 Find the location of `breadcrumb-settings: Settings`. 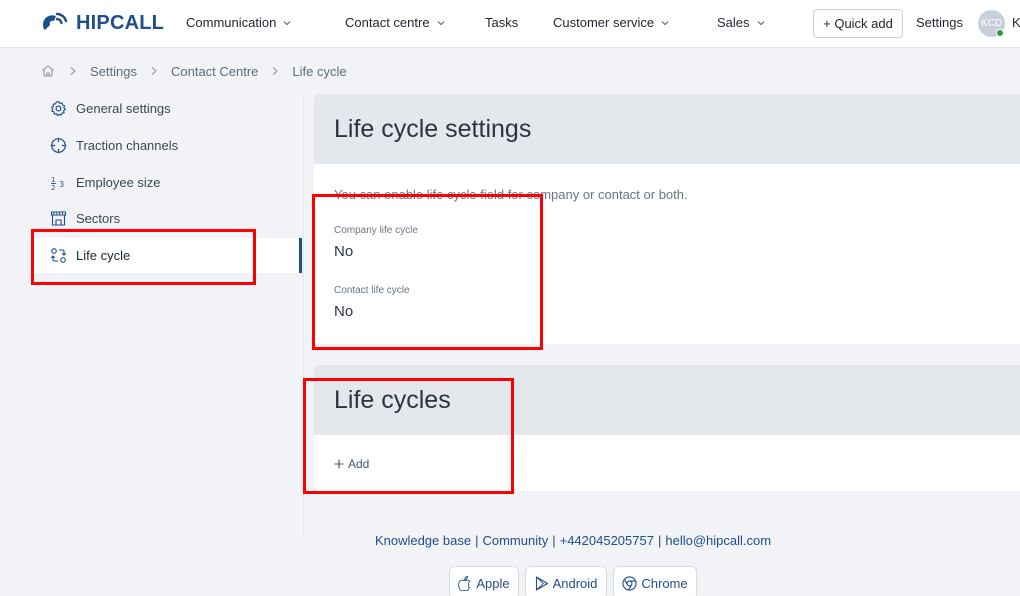

breadcrumb-settings: Settings is located at coordinates (113, 71).